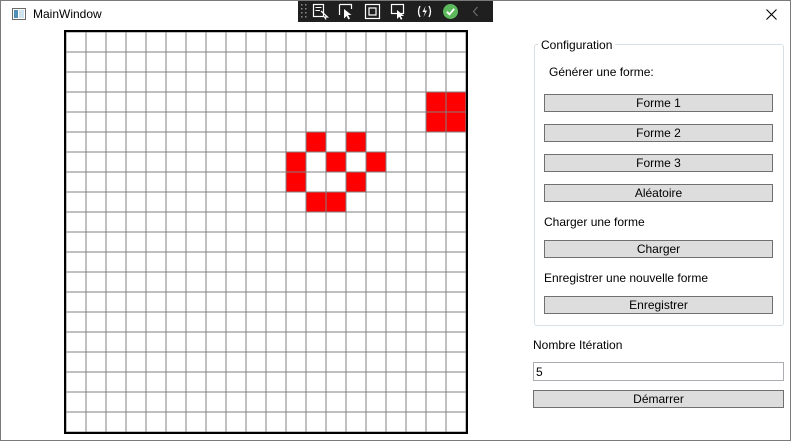 The width and height of the screenshot is (791, 441). What do you see at coordinates (476, 11) in the screenshot?
I see `collapse-toolbar-button` at bounding box center [476, 11].